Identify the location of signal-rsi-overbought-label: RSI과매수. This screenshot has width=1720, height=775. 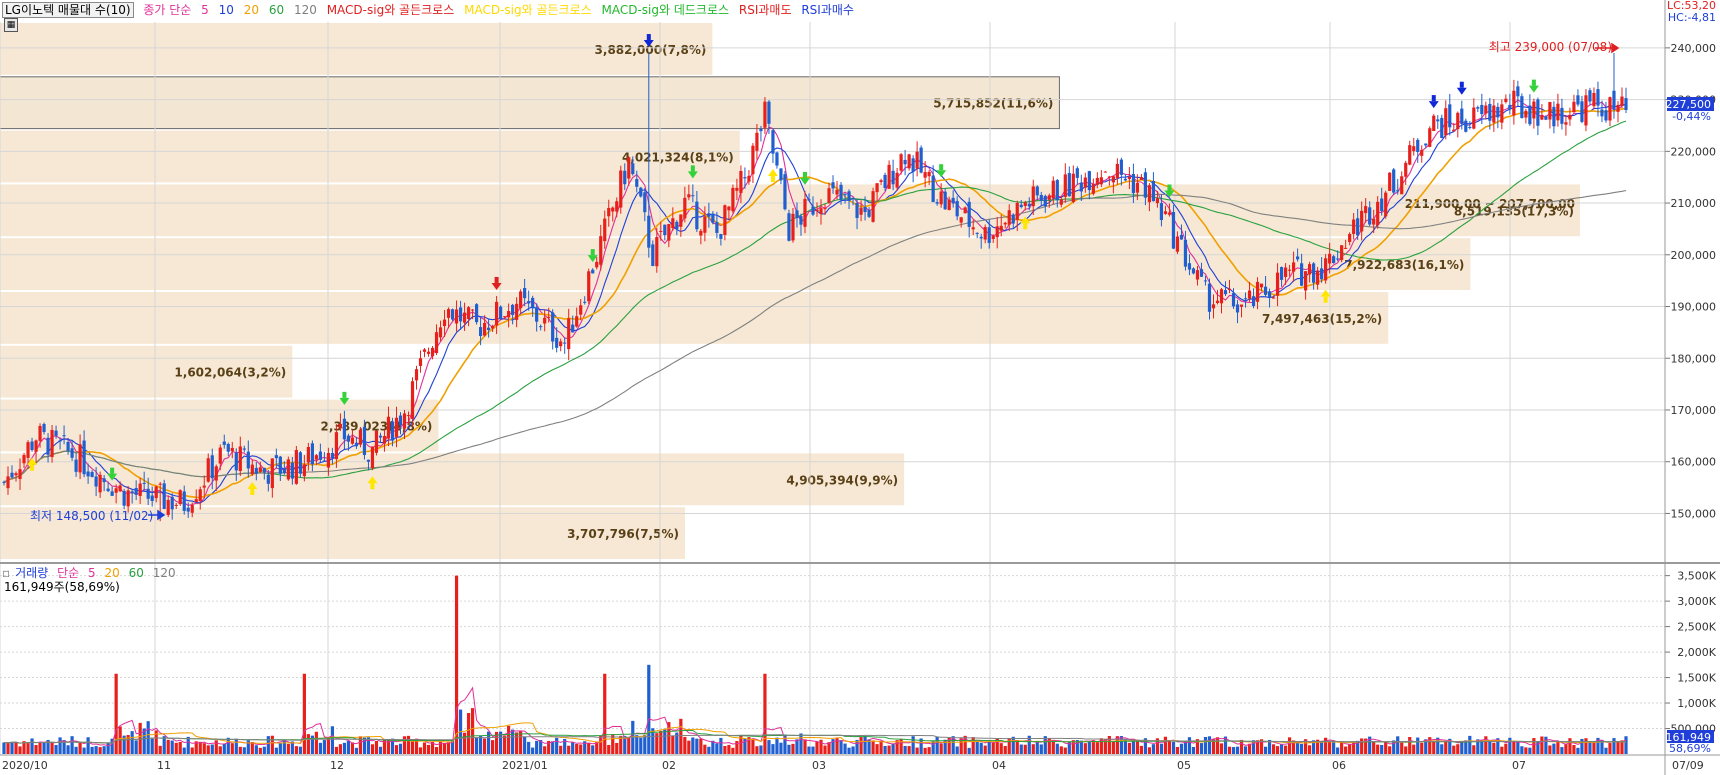
(827, 10).